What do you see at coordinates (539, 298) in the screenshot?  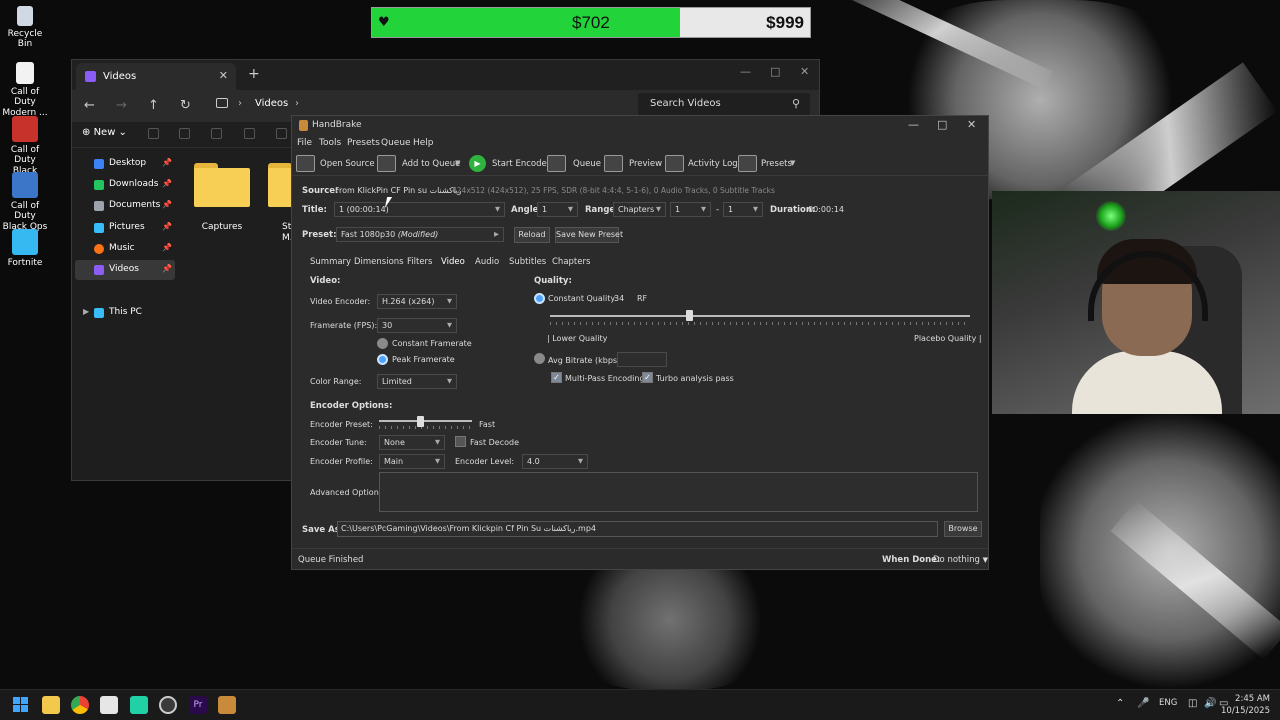 I see `constant-quality-radio` at bounding box center [539, 298].